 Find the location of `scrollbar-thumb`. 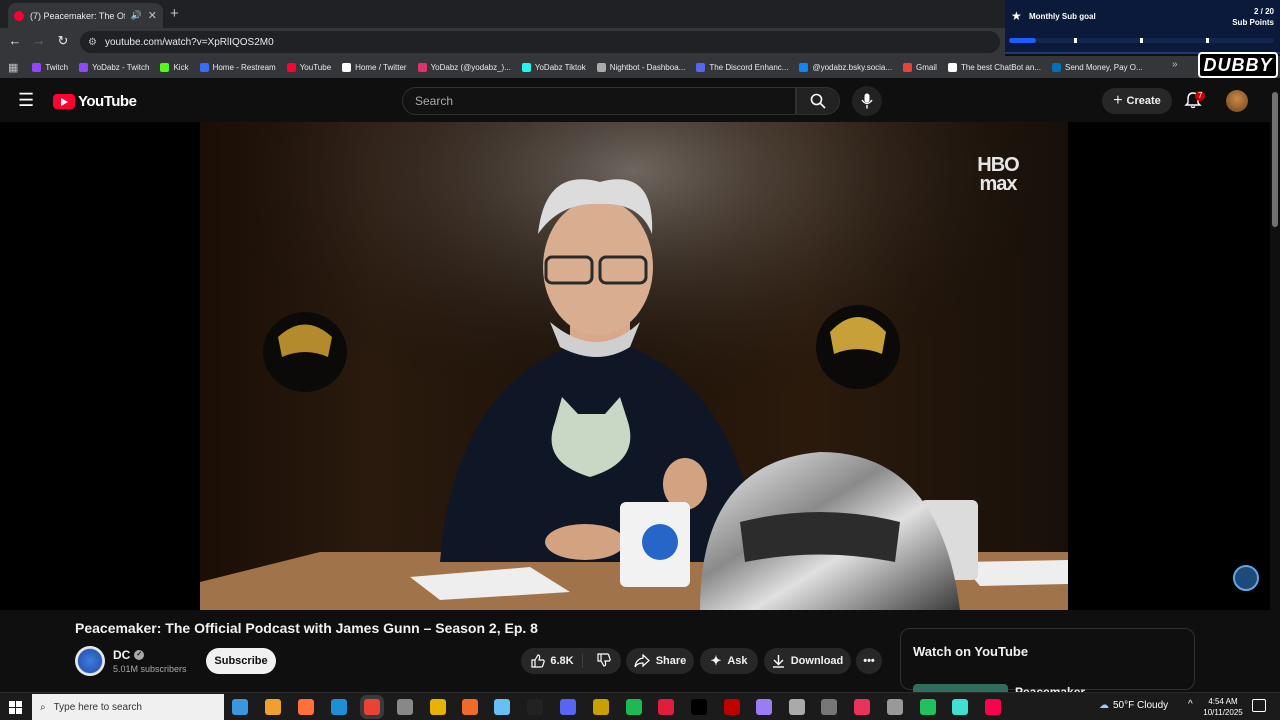

scrollbar-thumb is located at coordinates (1275, 159).